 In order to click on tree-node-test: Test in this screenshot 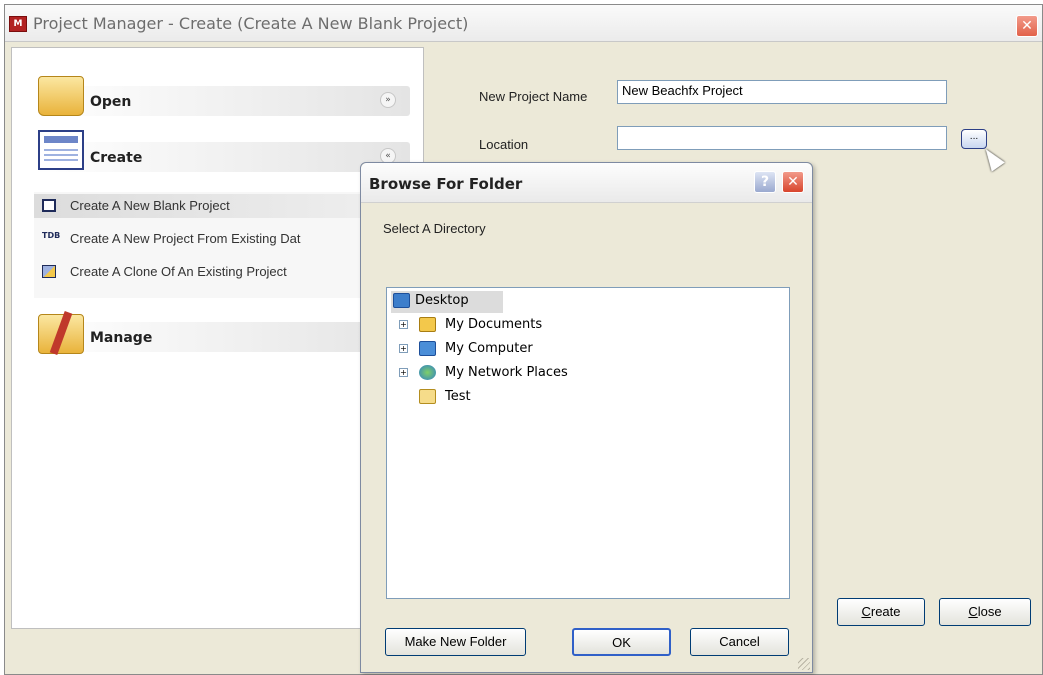, I will do `click(499, 398)`.